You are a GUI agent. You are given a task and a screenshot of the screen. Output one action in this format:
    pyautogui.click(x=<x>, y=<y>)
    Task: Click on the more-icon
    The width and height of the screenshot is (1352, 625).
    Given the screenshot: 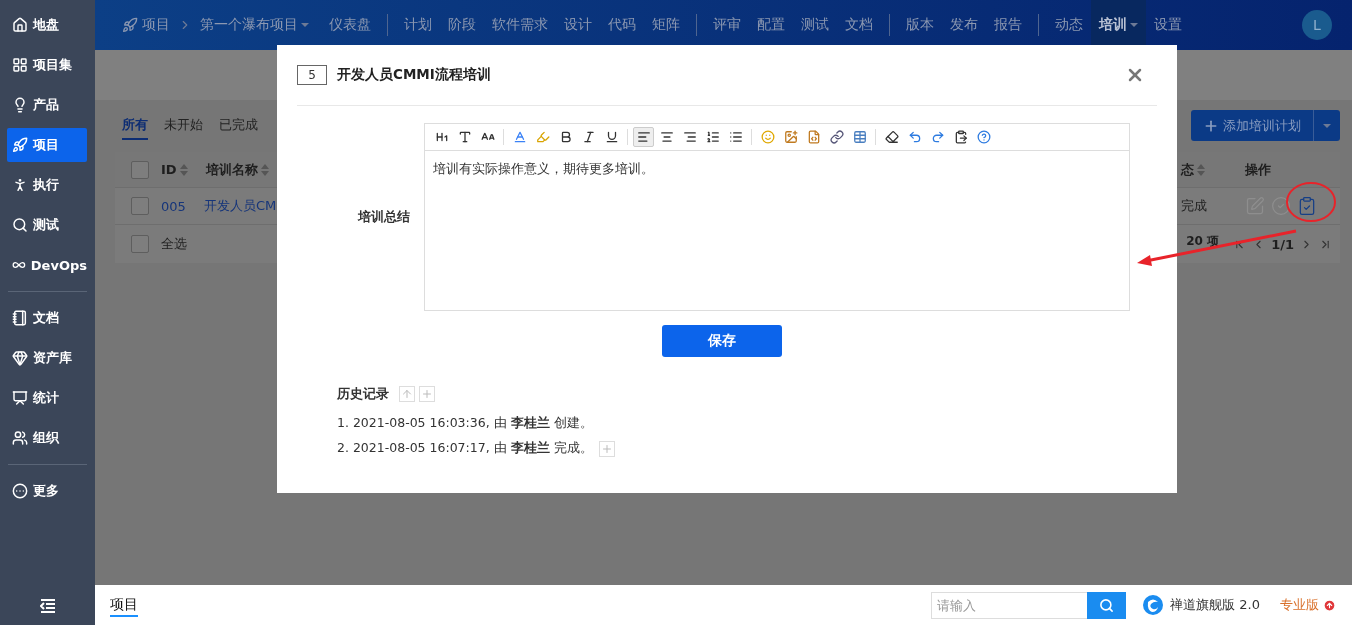 What is the action you would take?
    pyautogui.click(x=20, y=491)
    